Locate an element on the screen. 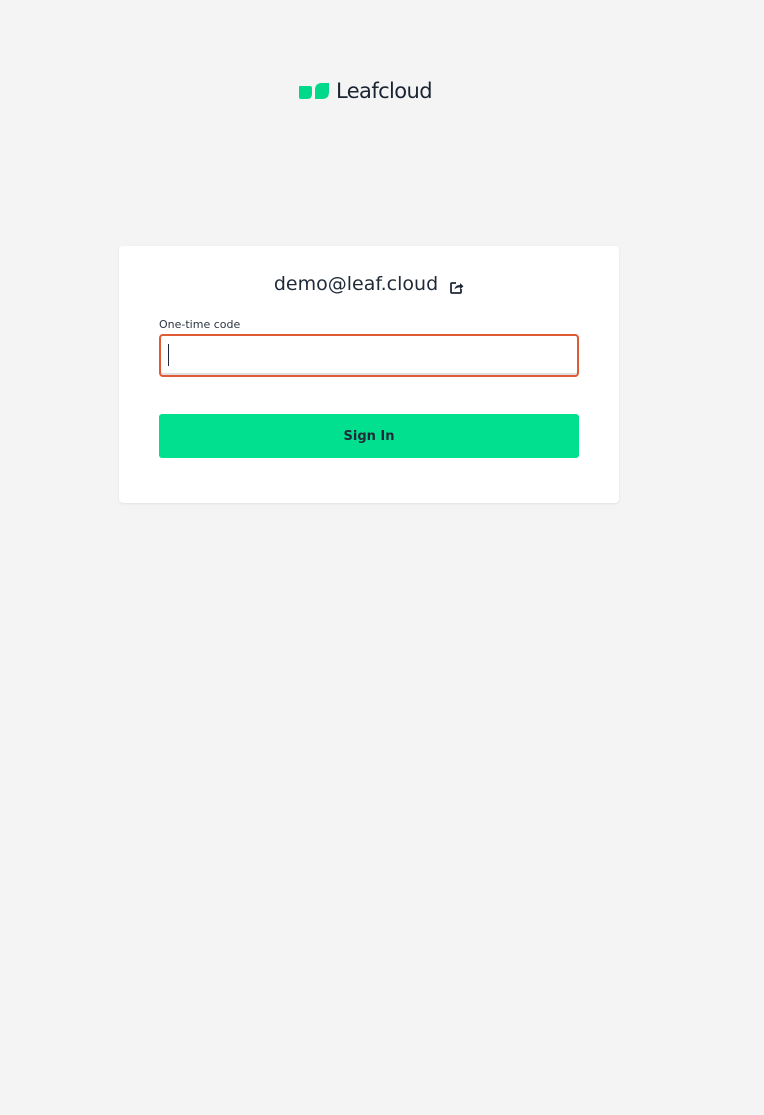  leaf-logo-icon is located at coordinates (314, 91).